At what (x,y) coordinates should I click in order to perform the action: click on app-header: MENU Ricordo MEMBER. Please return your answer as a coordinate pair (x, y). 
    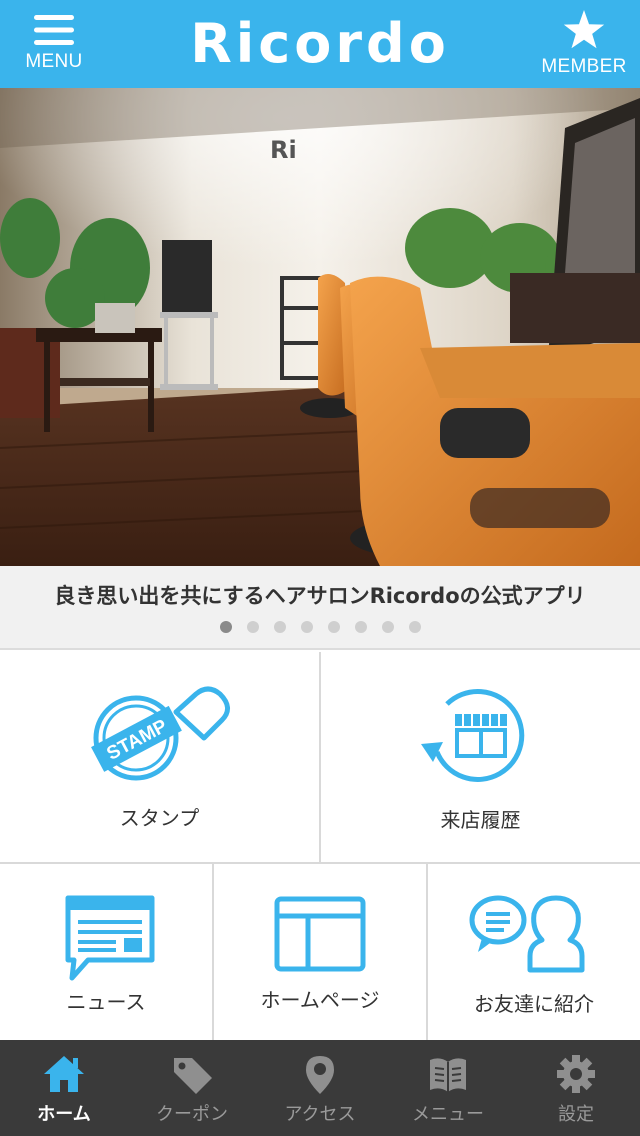
    Looking at the image, I should click on (320, 44).